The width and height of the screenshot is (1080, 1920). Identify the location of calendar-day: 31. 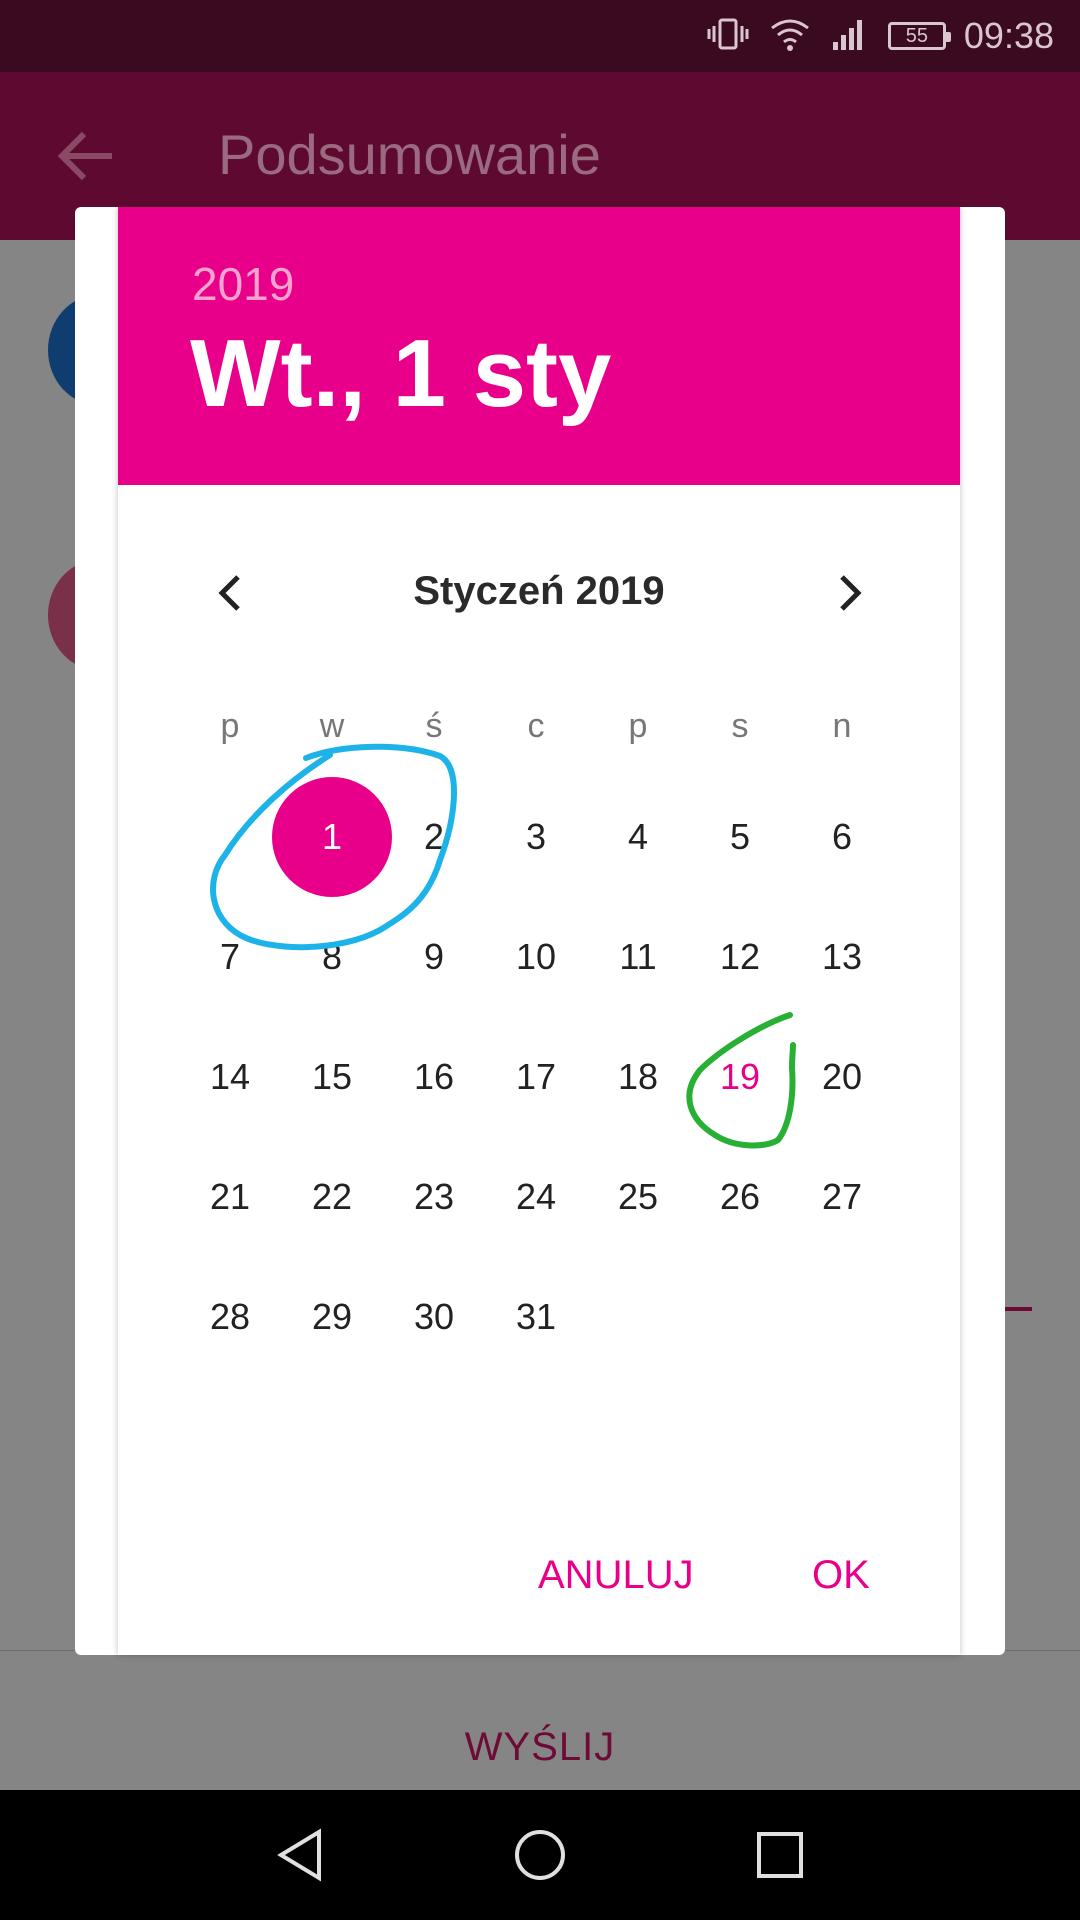
(536, 1317).